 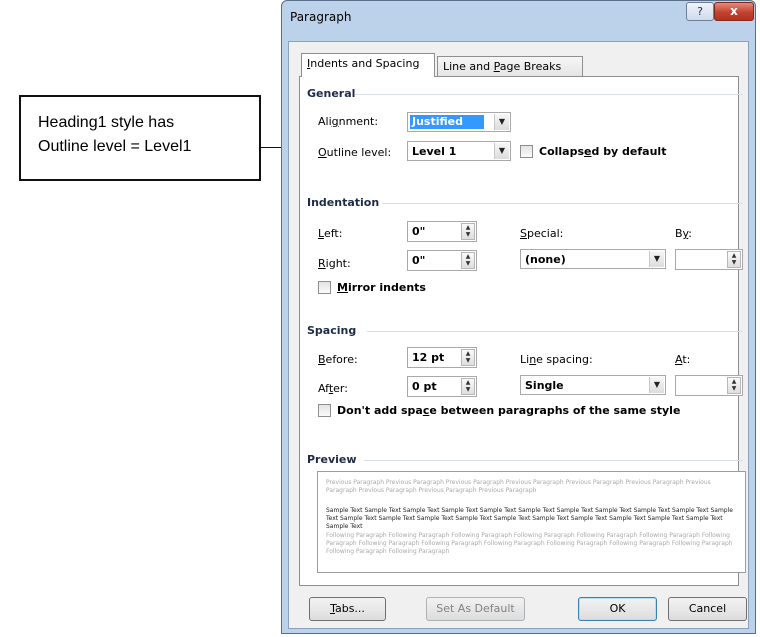 What do you see at coordinates (709, 259) in the screenshot?
I see `by-spinner: ▲ ▼` at bounding box center [709, 259].